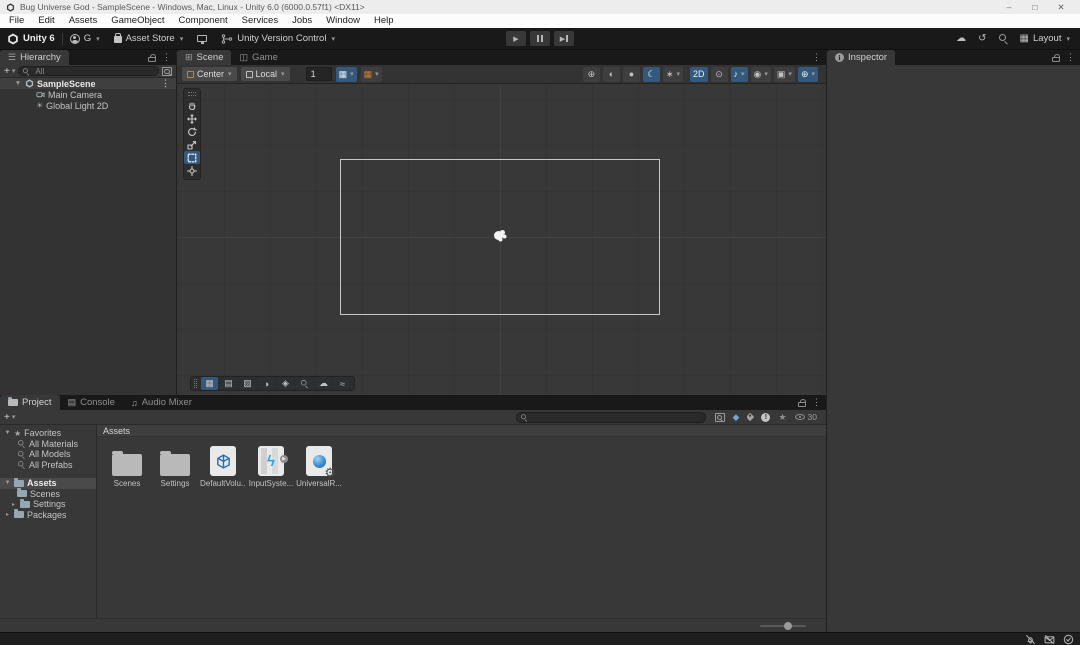 This screenshot has width=1080, height=645. What do you see at coordinates (384, 21) in the screenshot?
I see `menu-help: Help` at bounding box center [384, 21].